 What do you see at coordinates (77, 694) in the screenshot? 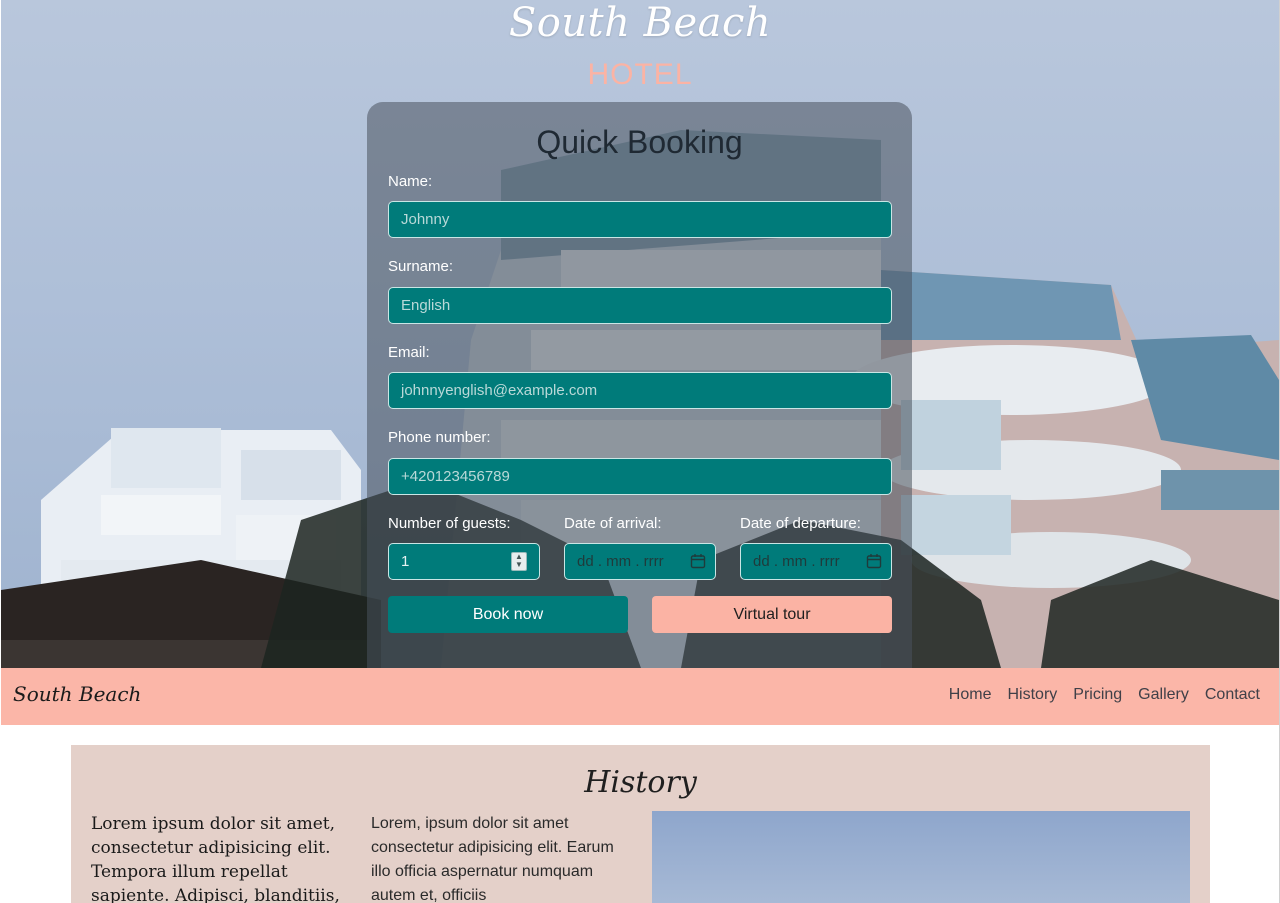
I see `navbar-brand: South Beach` at bounding box center [77, 694].